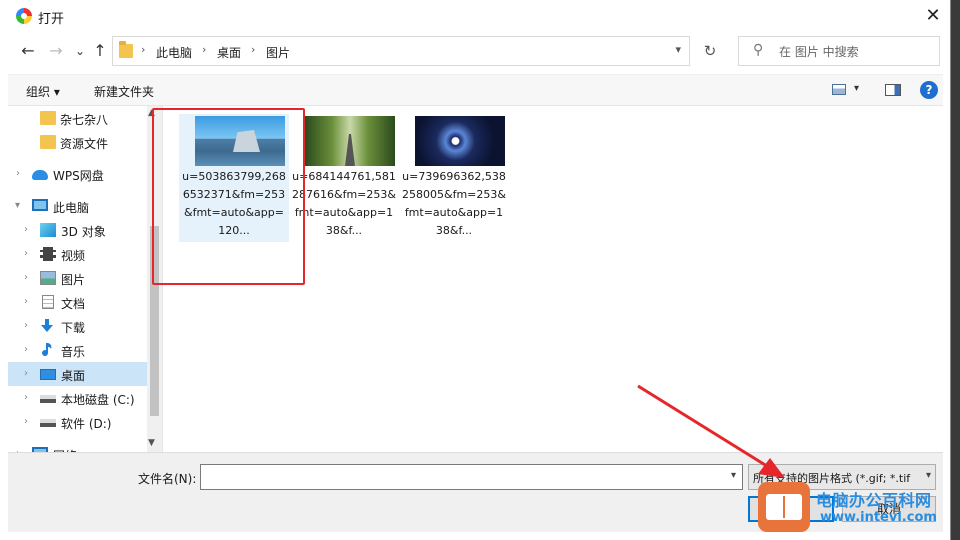 The width and height of the screenshot is (960, 540). What do you see at coordinates (874, 500) in the screenshot?
I see `watermark-title: 电脑办公百科网` at bounding box center [874, 500].